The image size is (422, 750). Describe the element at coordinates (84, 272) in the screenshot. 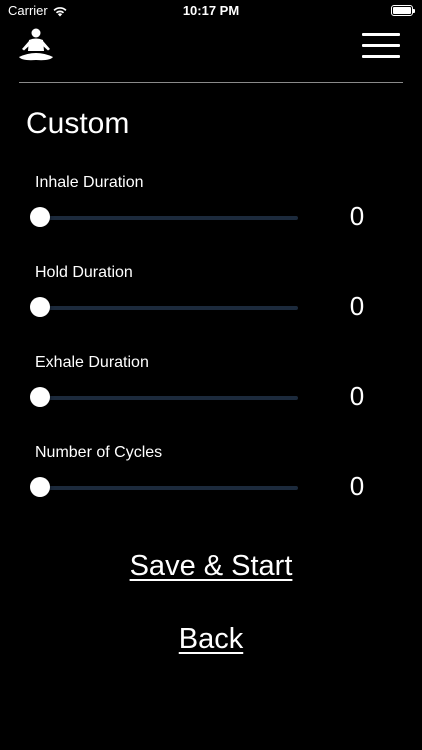

I see `hold-duration-label: Hold Duration` at that location.